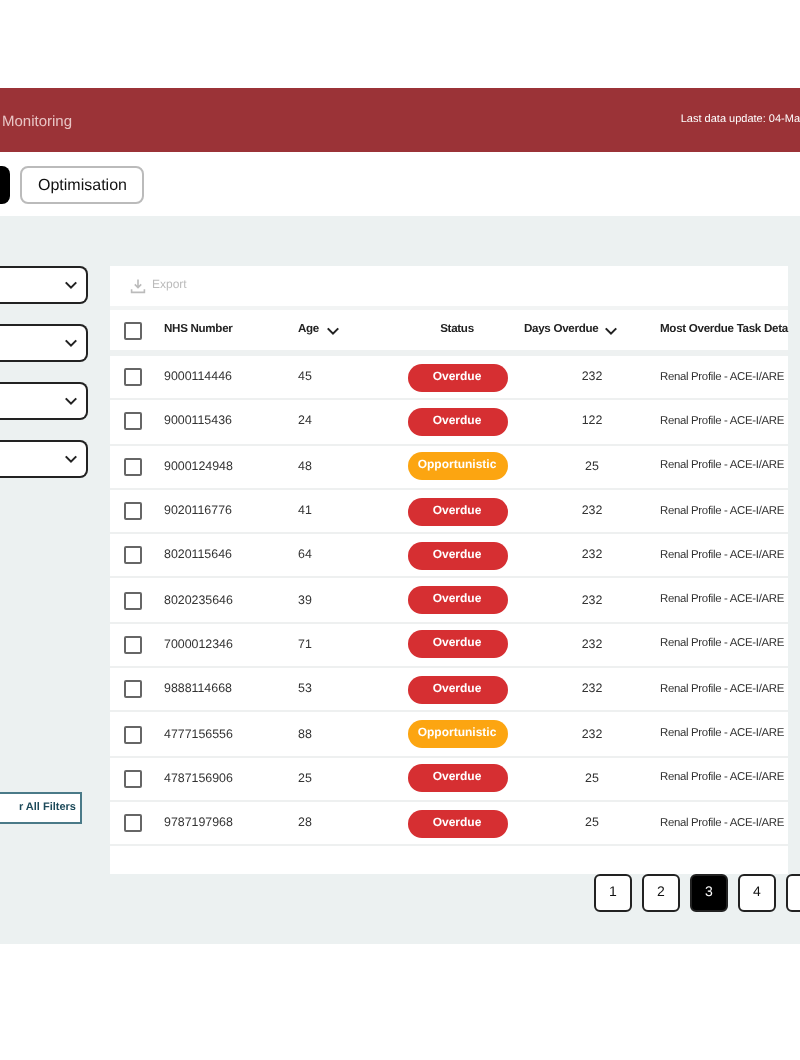 The height and width of the screenshot is (1060, 800). Describe the element at coordinates (138, 286) in the screenshot. I see `download-icon` at that location.